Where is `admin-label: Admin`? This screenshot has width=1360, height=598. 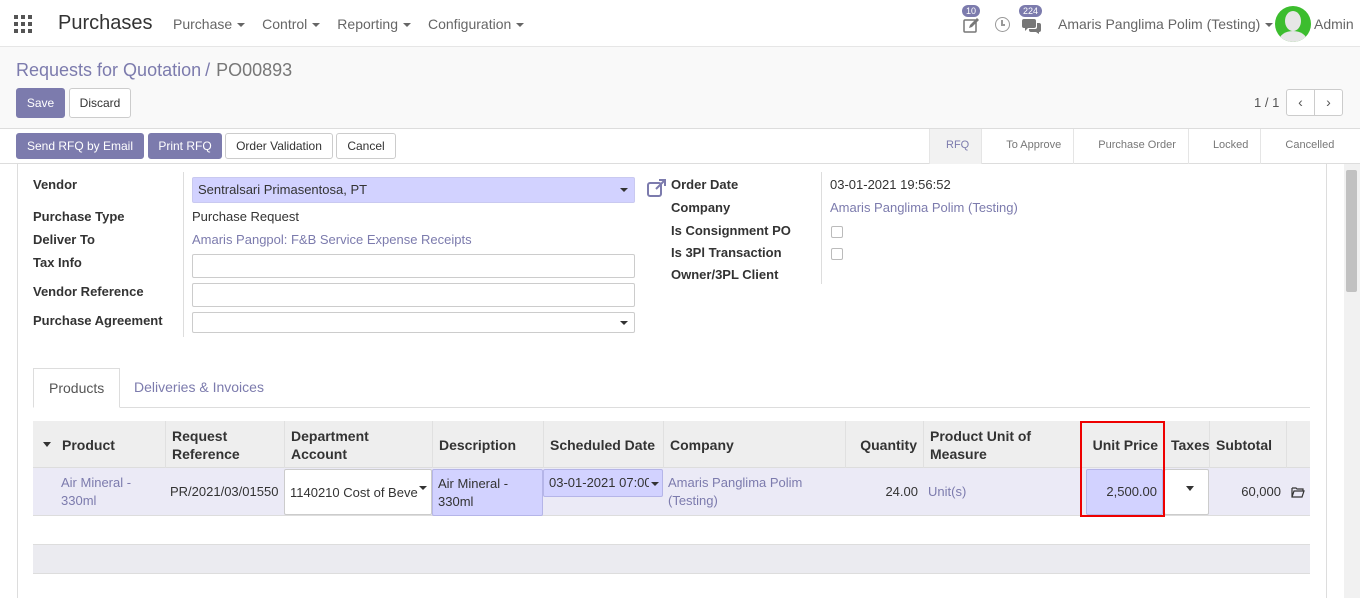 admin-label: Admin is located at coordinates (1334, 24).